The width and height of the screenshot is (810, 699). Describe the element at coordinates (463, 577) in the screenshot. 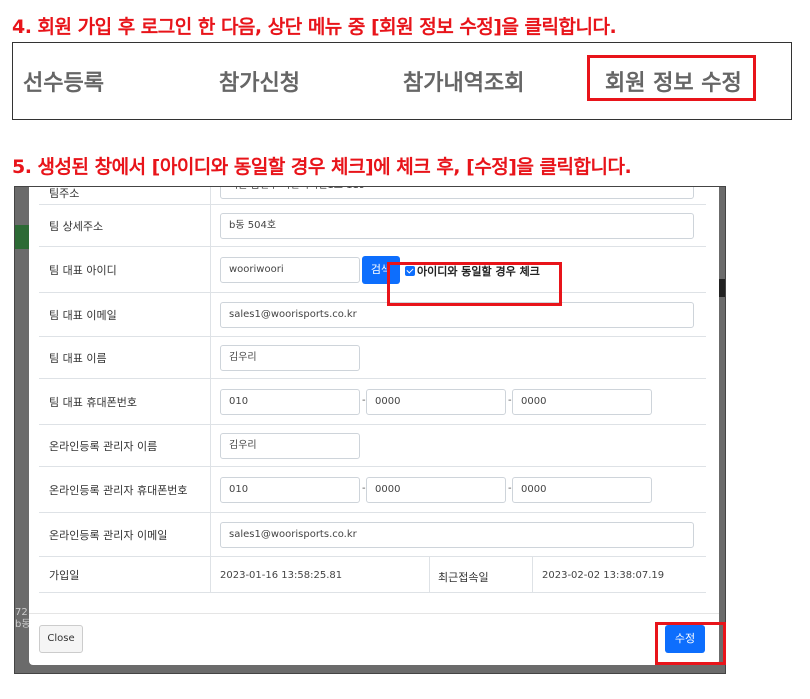

I see `last-login-label: 최근접속일` at that location.